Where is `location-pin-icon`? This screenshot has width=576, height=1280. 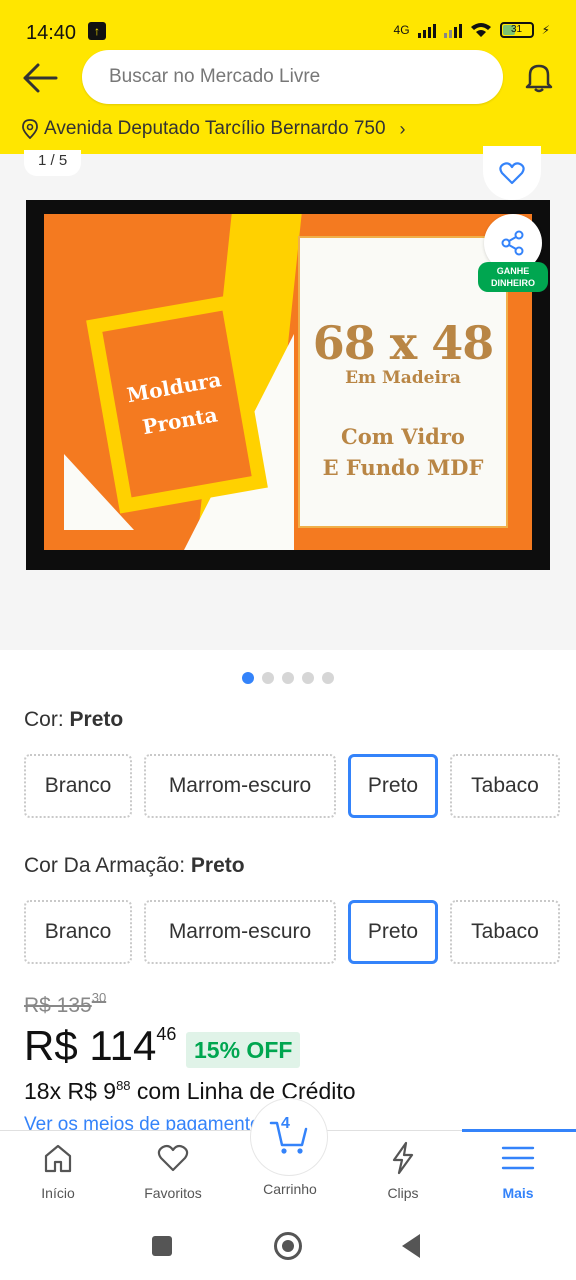
location-pin-icon is located at coordinates (30, 129).